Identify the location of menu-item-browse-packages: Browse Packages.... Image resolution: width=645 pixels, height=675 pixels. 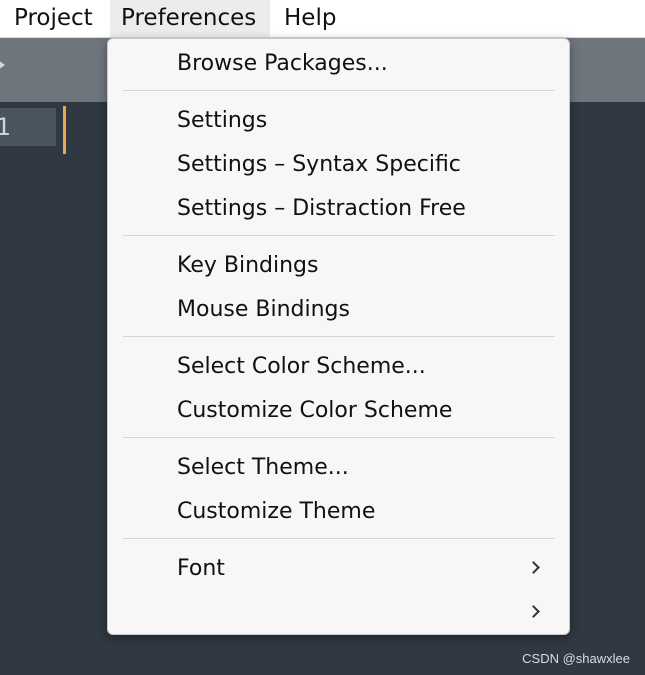
(338, 64).